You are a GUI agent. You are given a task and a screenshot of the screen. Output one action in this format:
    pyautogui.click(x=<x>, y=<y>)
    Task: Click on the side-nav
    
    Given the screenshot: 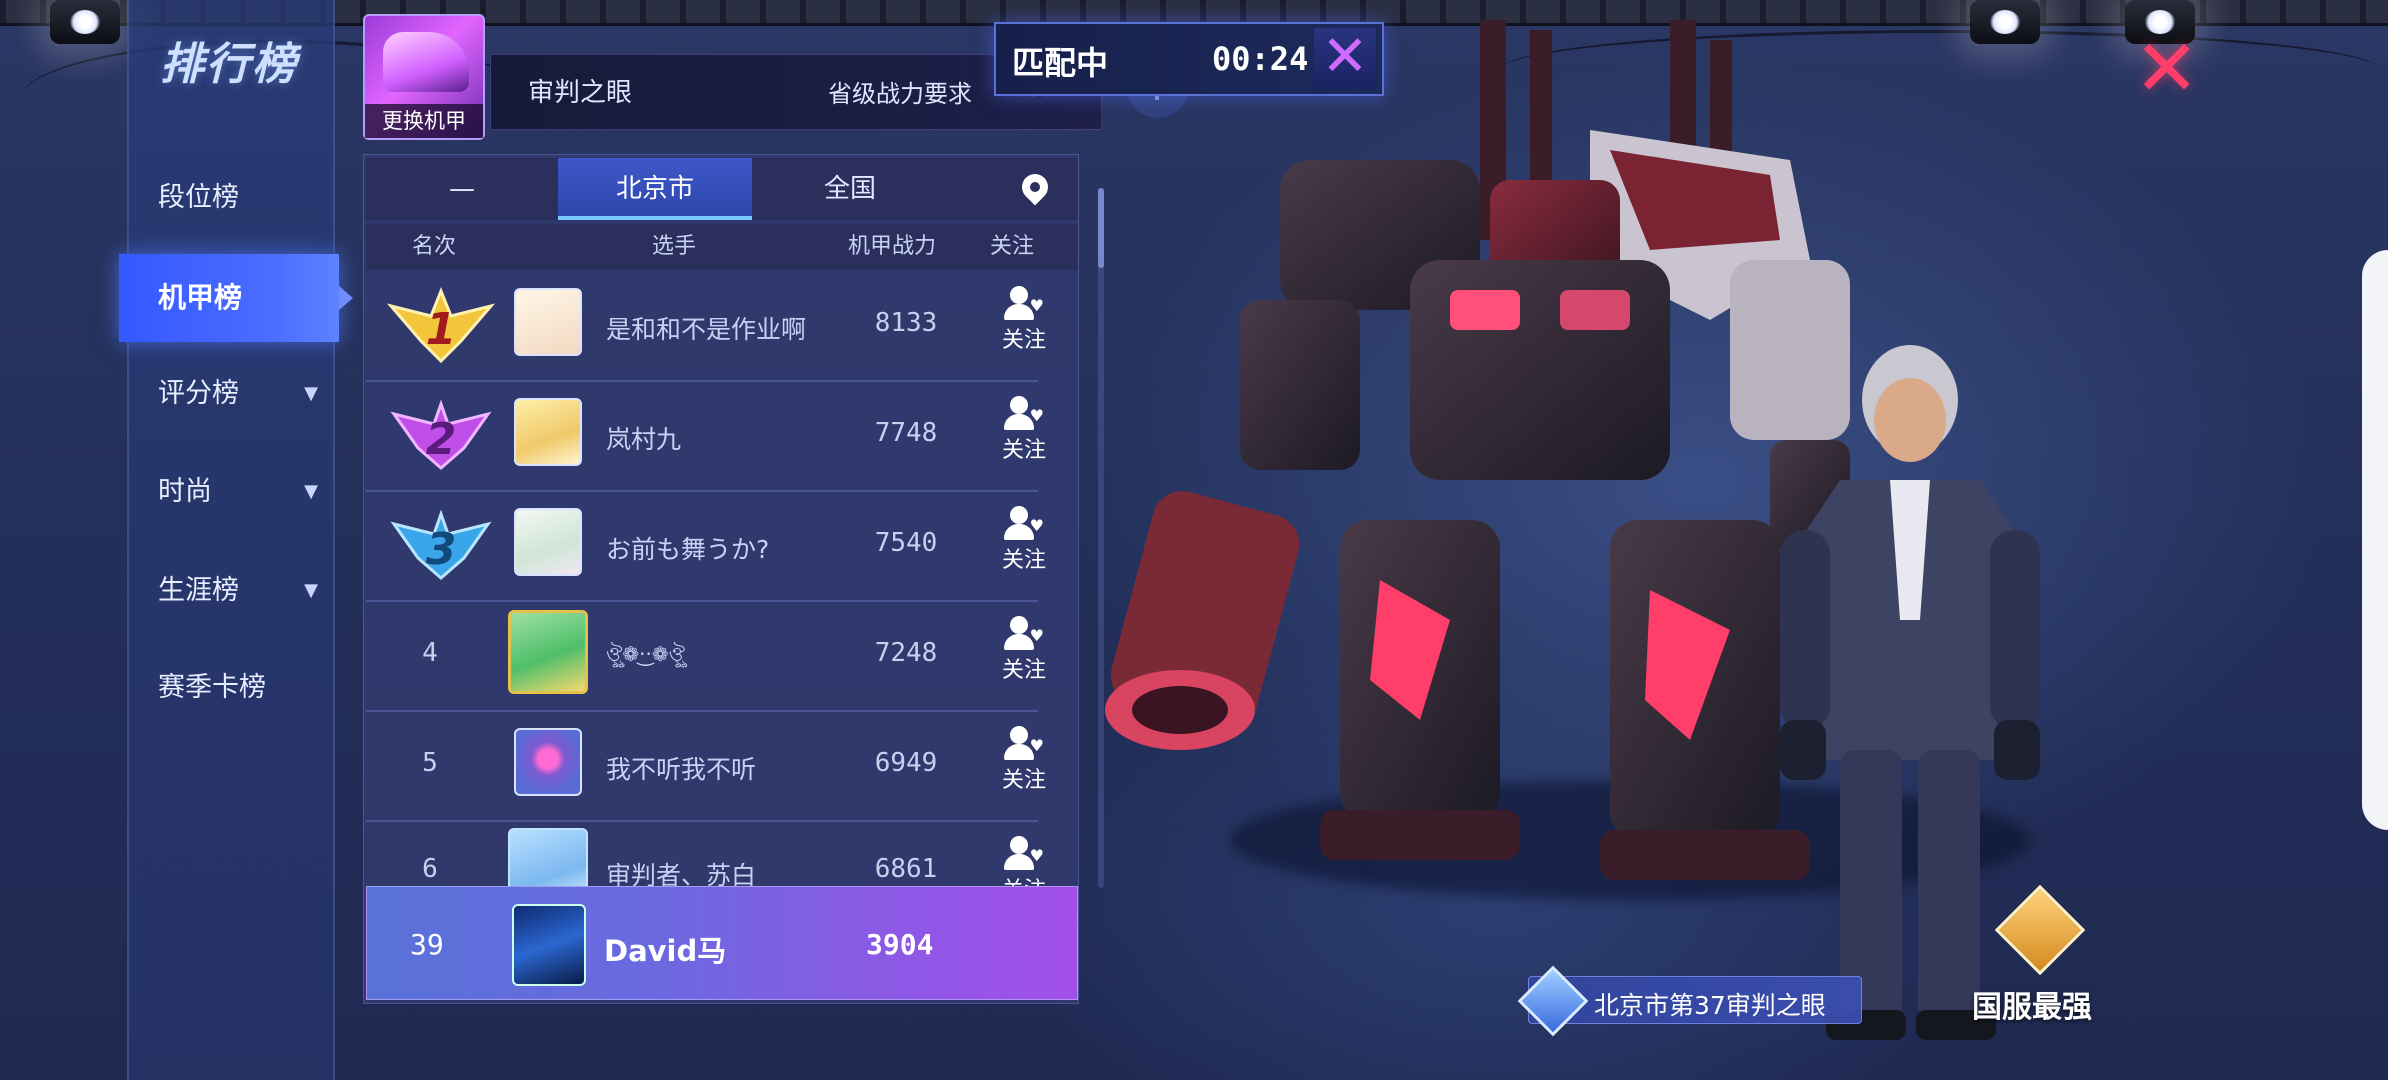 What is the action you would take?
    pyautogui.click(x=231, y=540)
    